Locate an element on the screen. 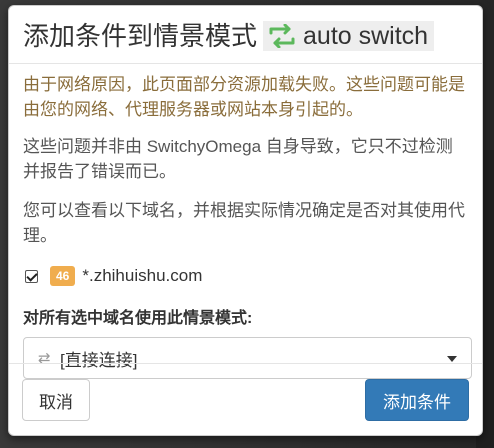 Image resolution: width=494 pixels, height=448 pixels. domain-name: *.zhihuishu.com is located at coordinates (142, 275).